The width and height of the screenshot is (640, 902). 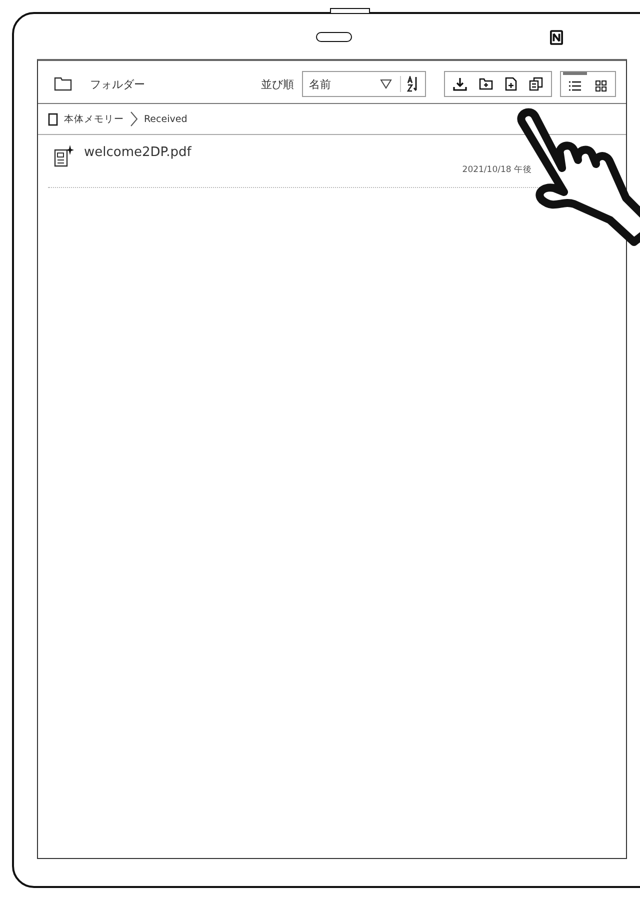 I want to click on folder-label: フォルダー, so click(x=117, y=84).